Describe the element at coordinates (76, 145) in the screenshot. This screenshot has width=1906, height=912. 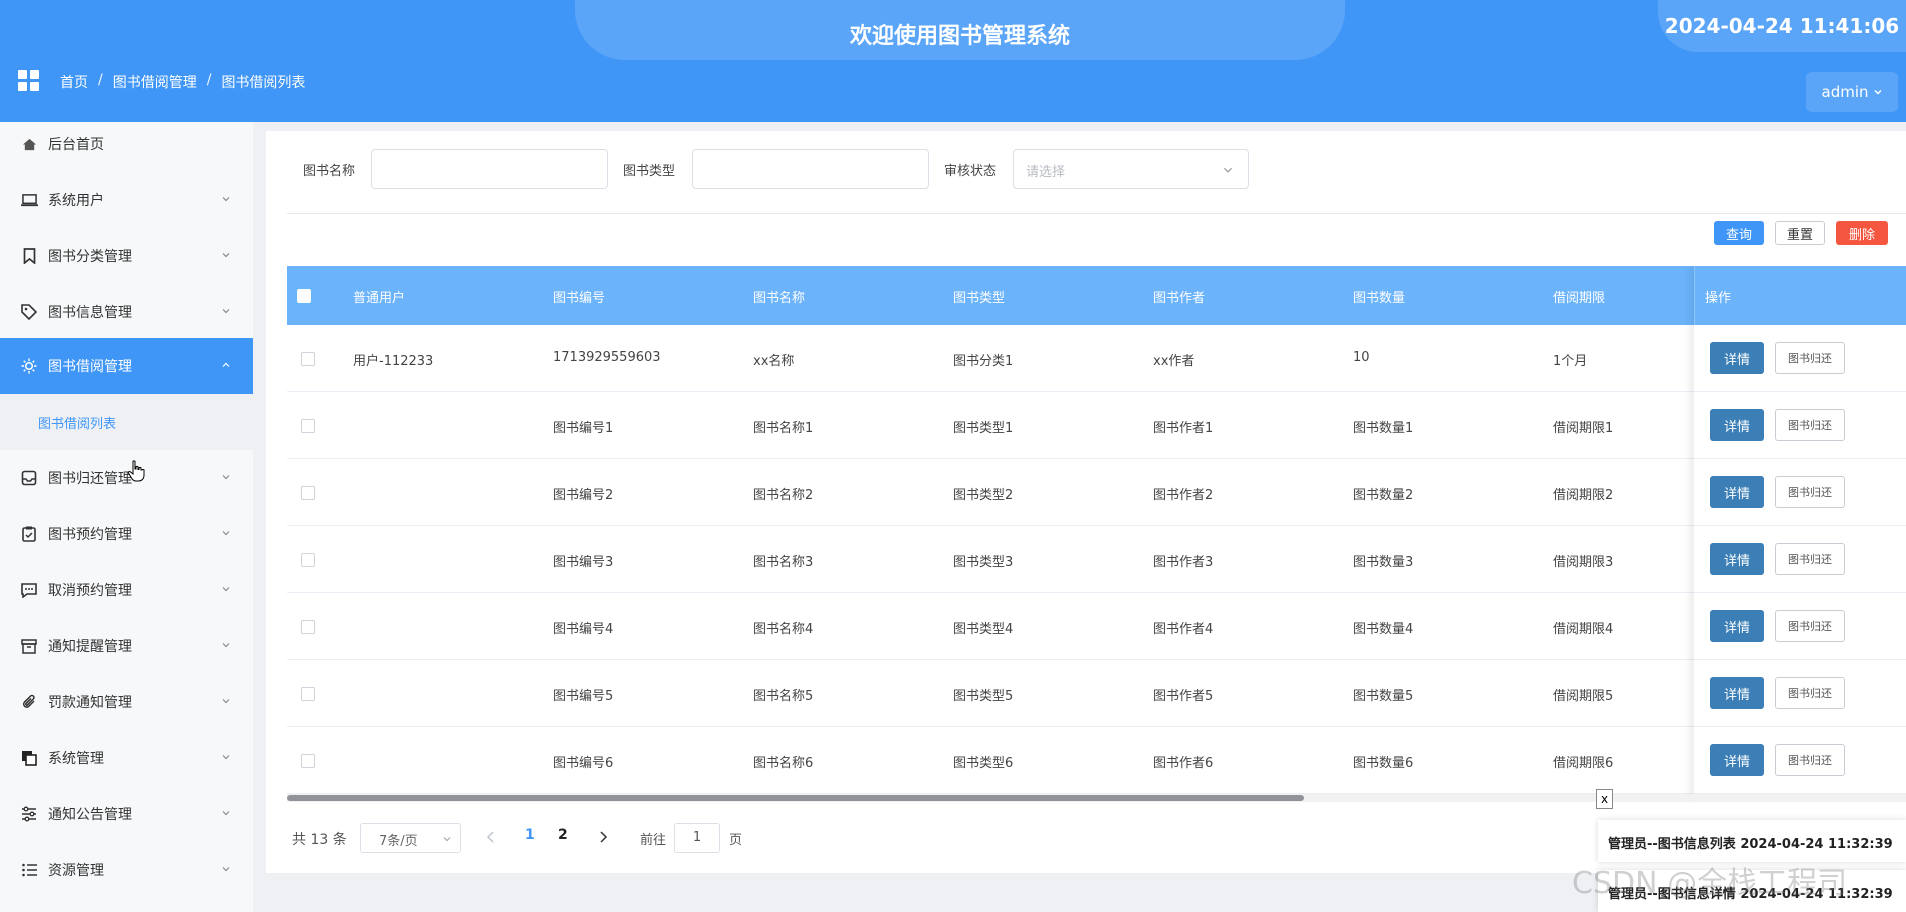
I see `sidebar-item-label: 后台首页` at that location.